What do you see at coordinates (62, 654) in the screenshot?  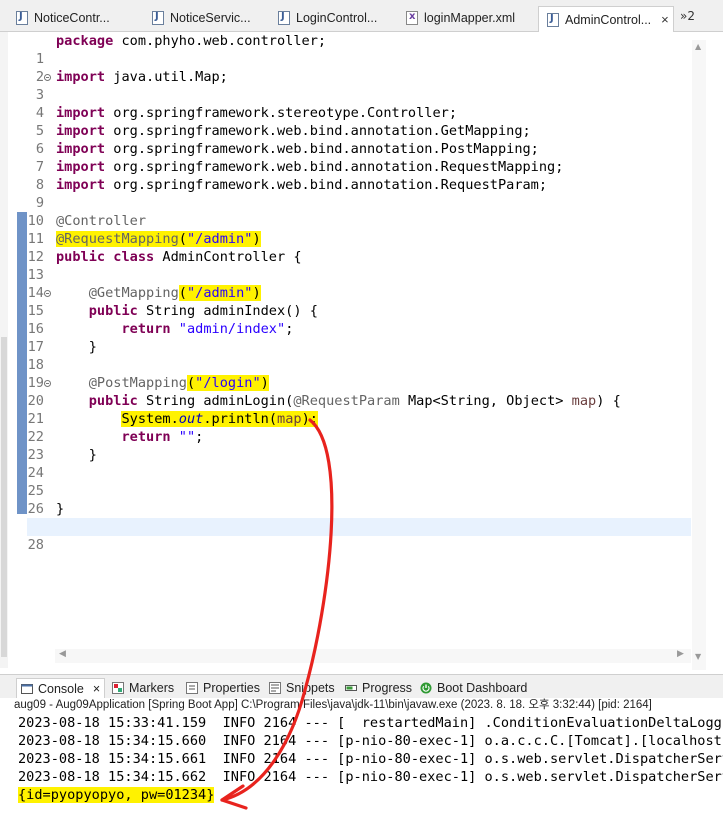 I see `scroll-left-icon: ◀` at bounding box center [62, 654].